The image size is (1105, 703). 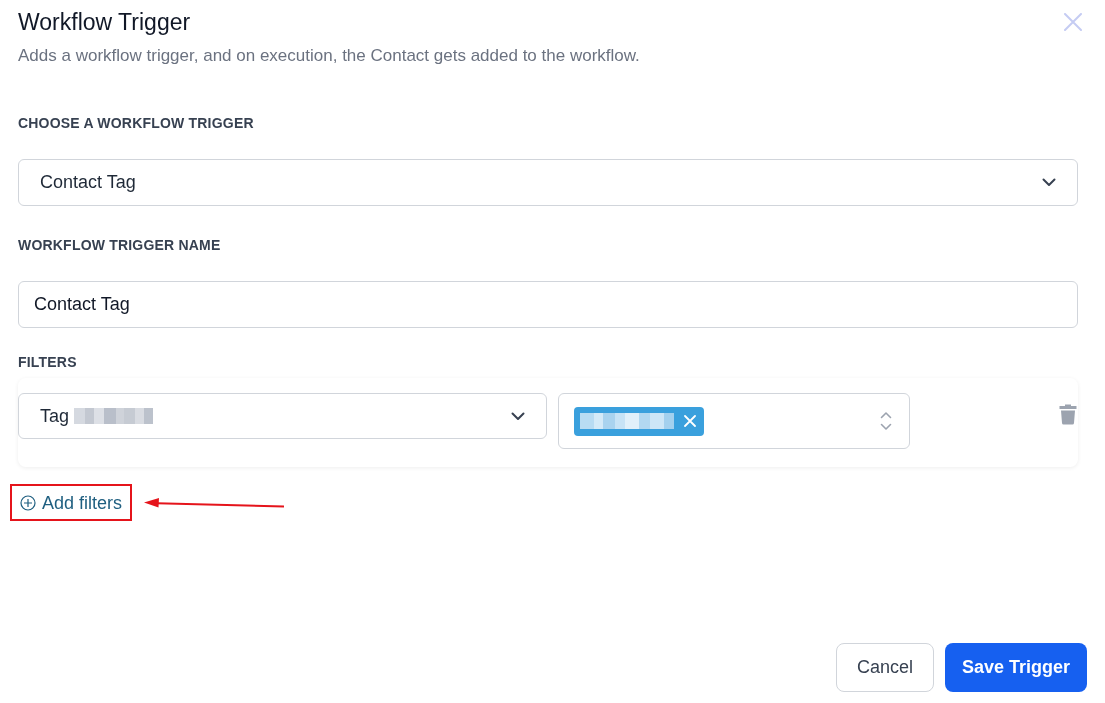 What do you see at coordinates (282, 416) in the screenshot?
I see `filter-field-select: Tag` at bounding box center [282, 416].